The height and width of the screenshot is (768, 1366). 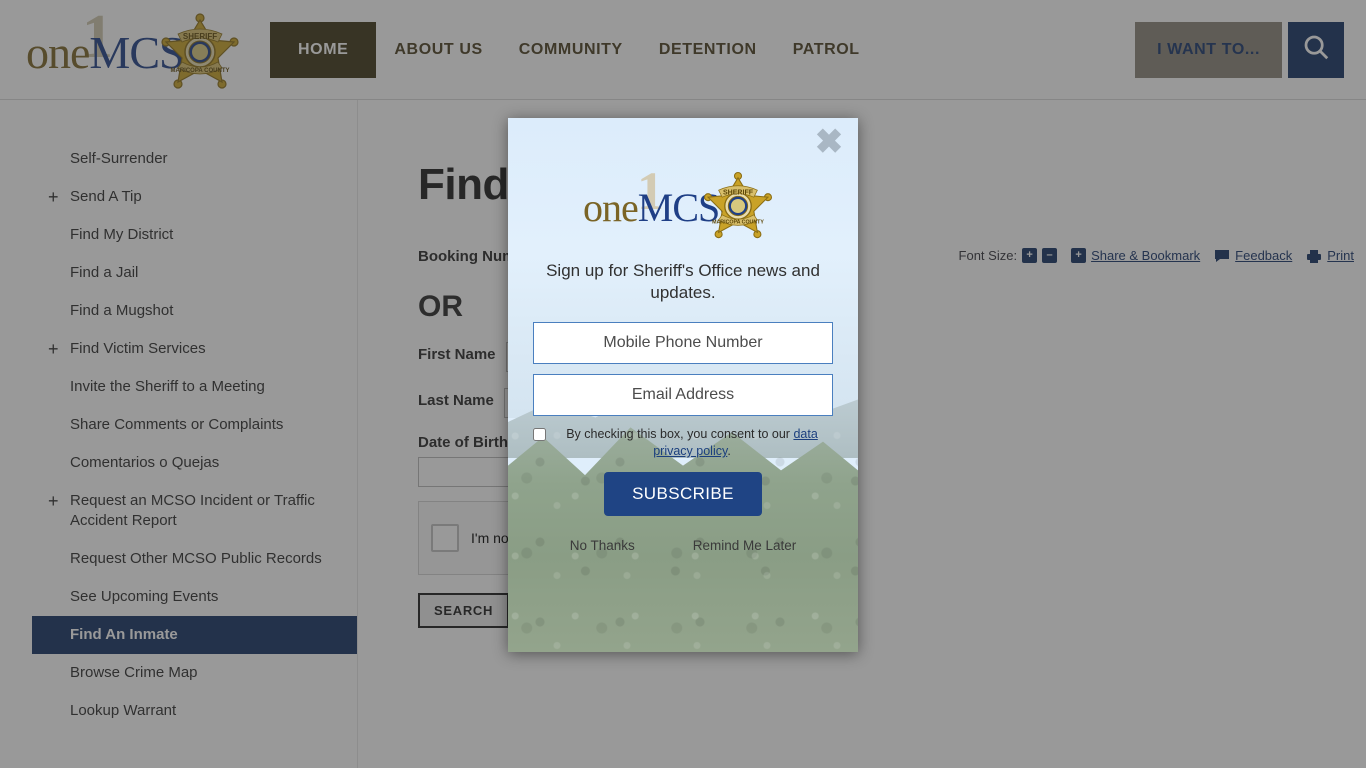 What do you see at coordinates (680, 434) in the screenshot?
I see `consent-prefix: By checking this box, you consent to our` at bounding box center [680, 434].